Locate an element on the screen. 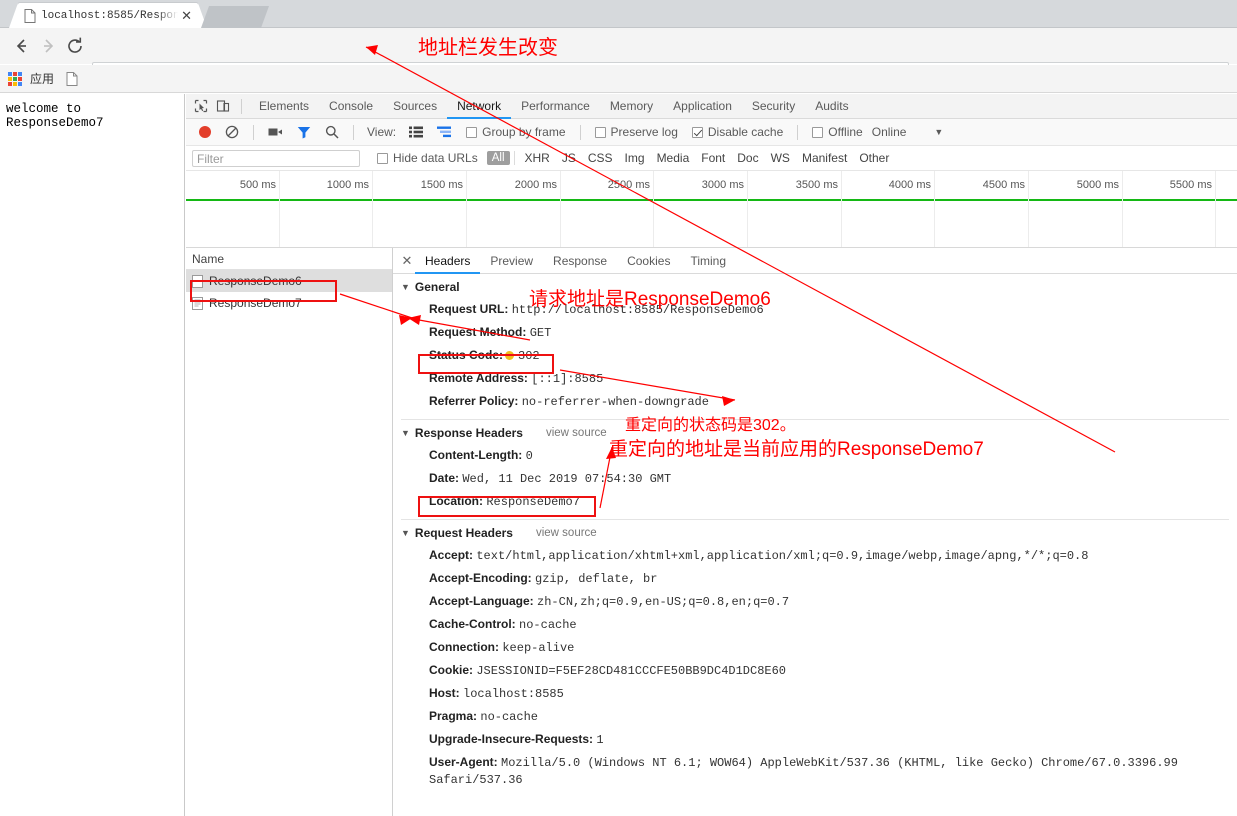 This screenshot has height=816, width=1237. header-value: localhost:8585 is located at coordinates (513, 694).